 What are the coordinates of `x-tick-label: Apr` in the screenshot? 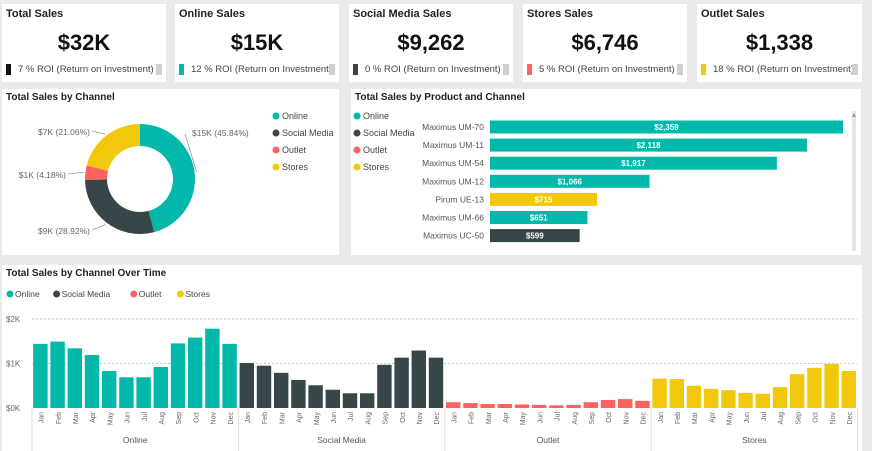 It's located at (712, 417).